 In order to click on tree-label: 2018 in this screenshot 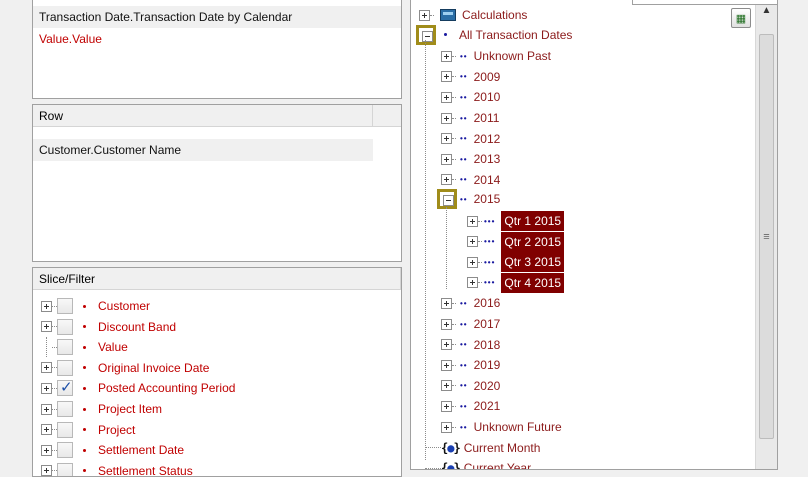, I will do `click(487, 344)`.